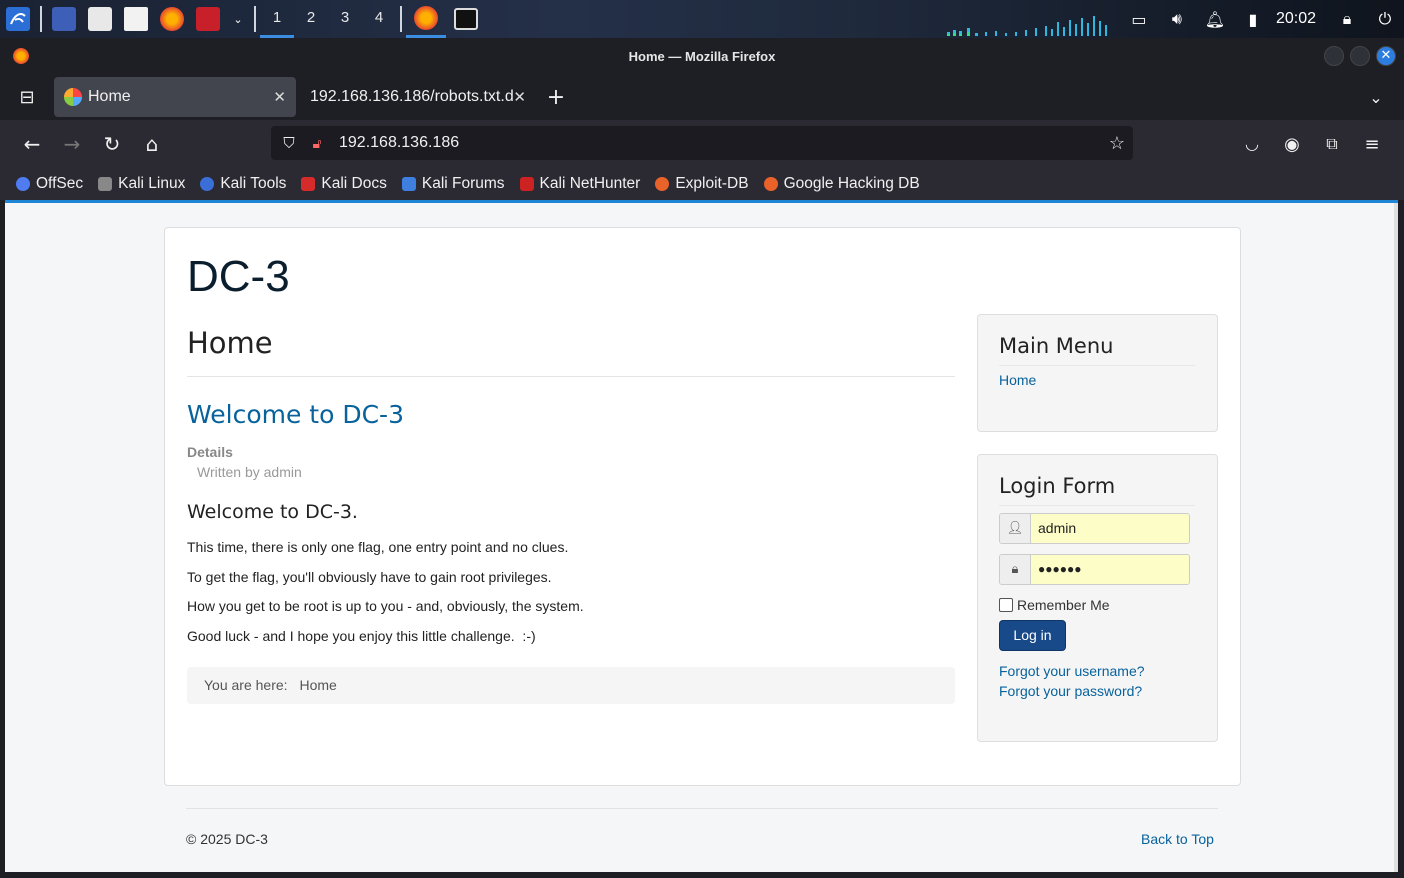 Image resolution: width=1404 pixels, height=878 pixels. I want to click on bookmark-google-hacking-db: Google Hacking DB, so click(841, 184).